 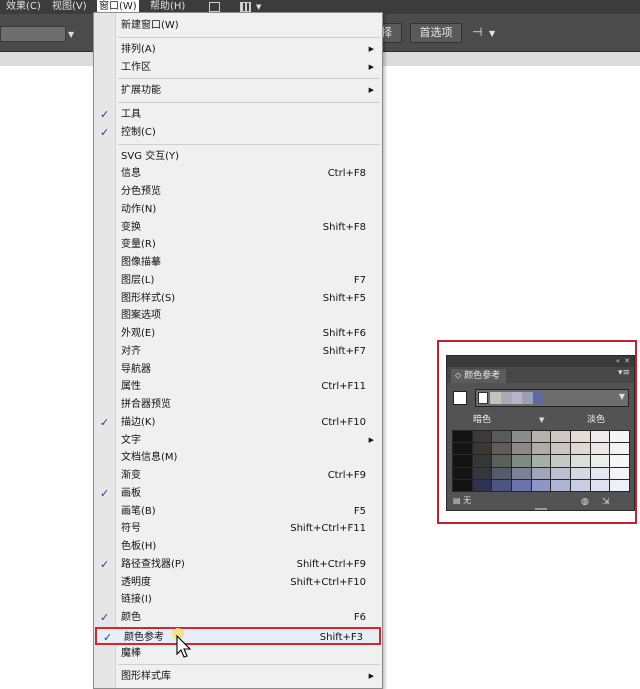 What do you see at coordinates (238, 511) in the screenshot?
I see `window-menu-item: 画笔(B) F5` at bounding box center [238, 511].